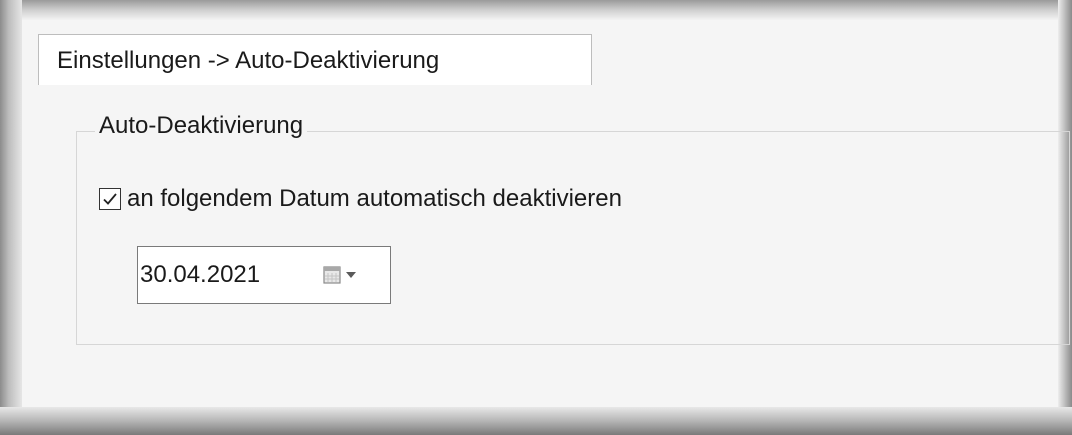 The image size is (1072, 435). Describe the element at coordinates (11, 217) in the screenshot. I see `frame-shadow-left` at that location.